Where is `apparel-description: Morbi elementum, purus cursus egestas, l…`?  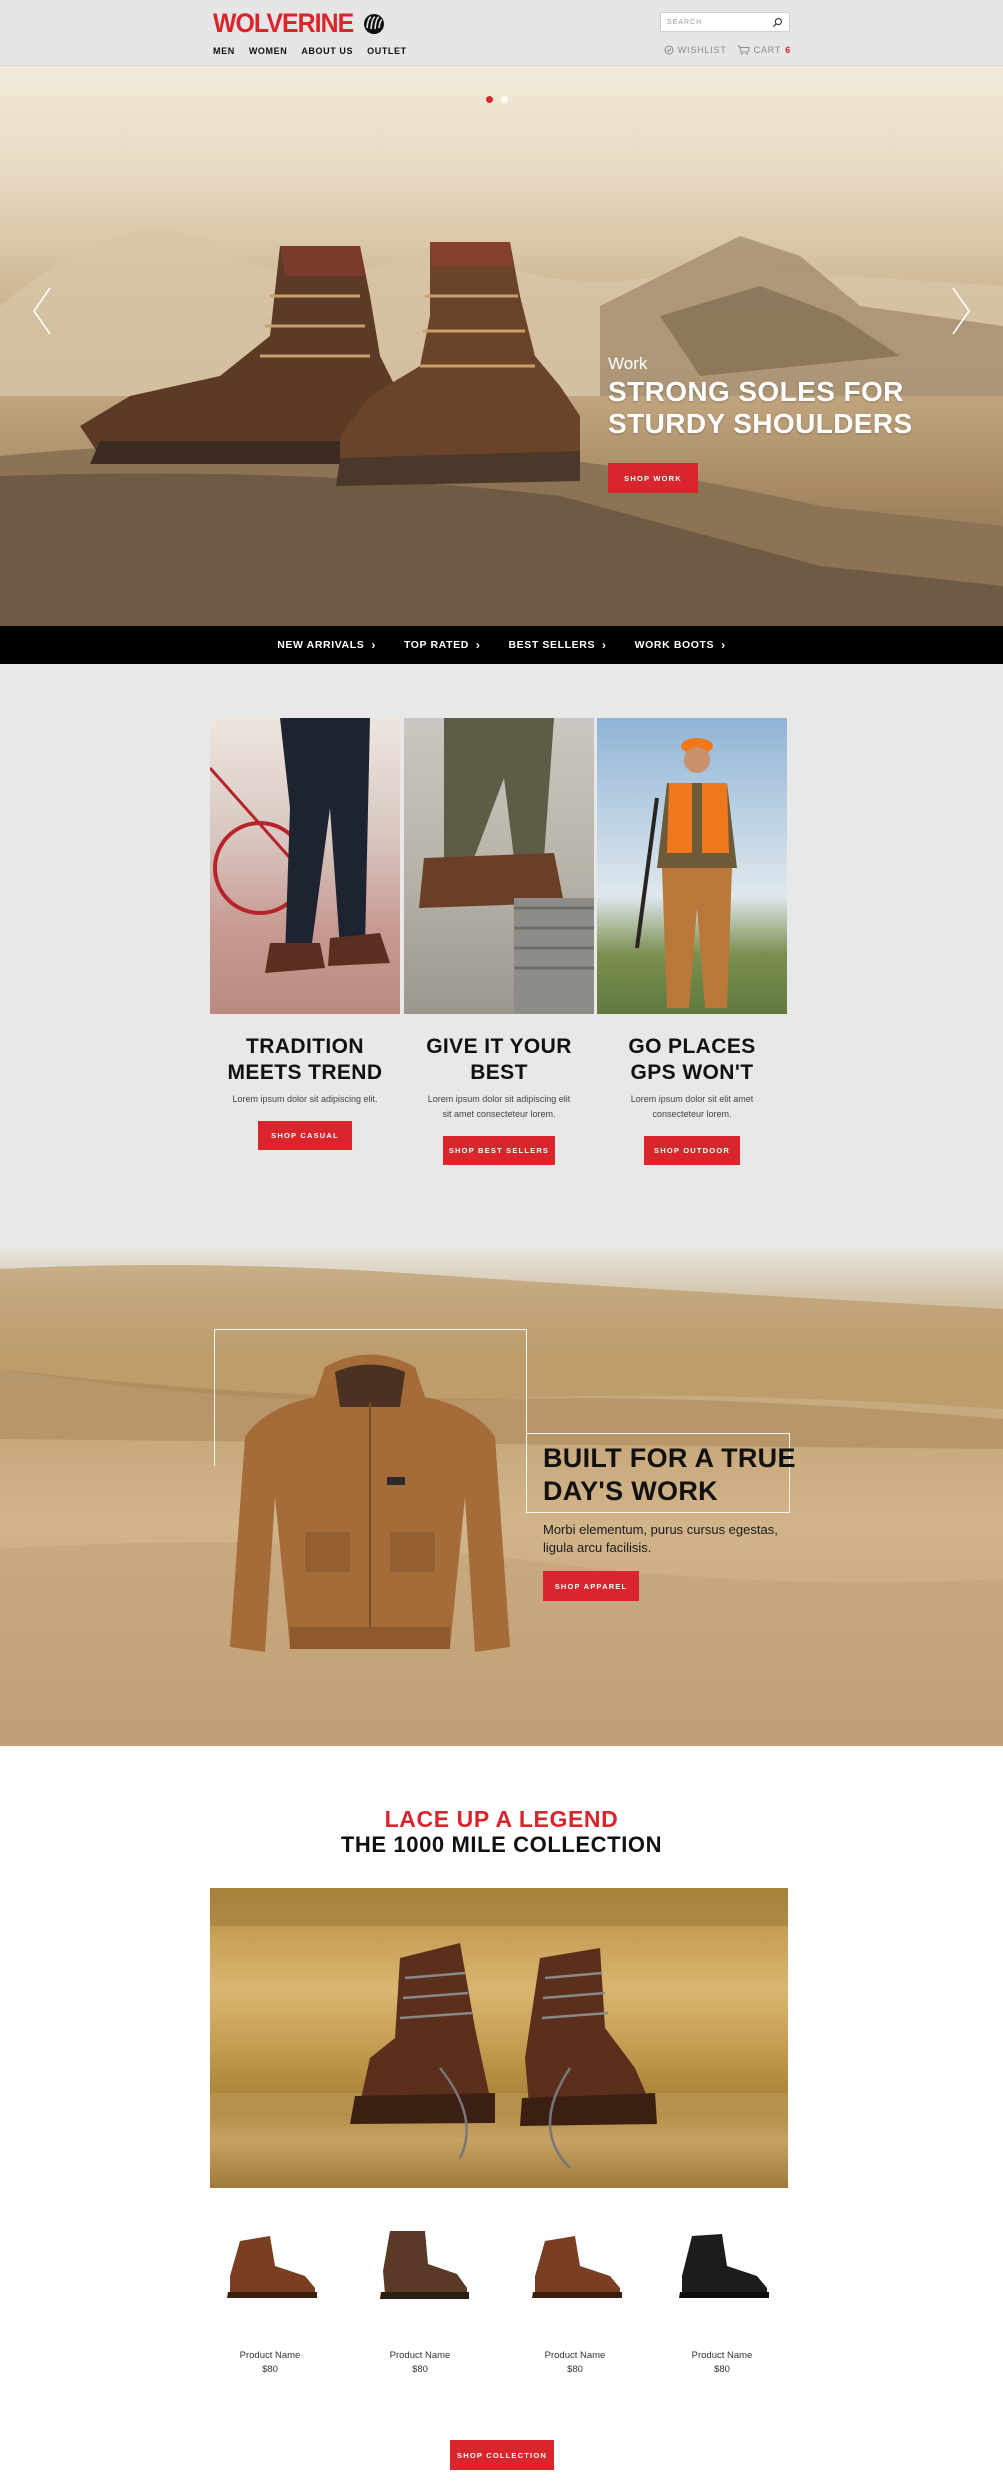
apparel-description: Morbi elementum, purus cursus egestas, l… is located at coordinates (660, 1538).